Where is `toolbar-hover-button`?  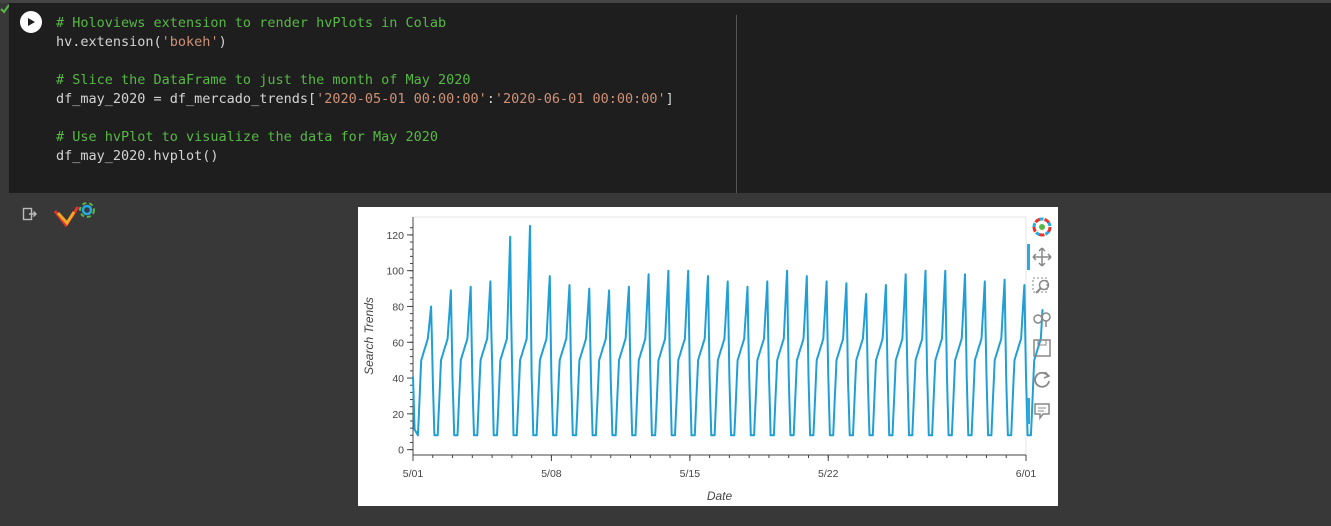 toolbar-hover-button is located at coordinates (1042, 411).